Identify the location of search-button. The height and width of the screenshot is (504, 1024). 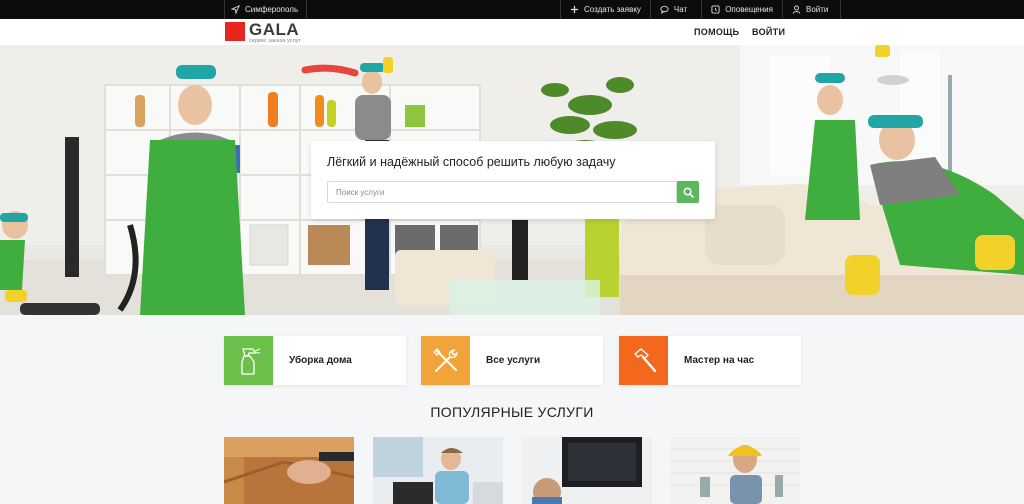
(688, 192).